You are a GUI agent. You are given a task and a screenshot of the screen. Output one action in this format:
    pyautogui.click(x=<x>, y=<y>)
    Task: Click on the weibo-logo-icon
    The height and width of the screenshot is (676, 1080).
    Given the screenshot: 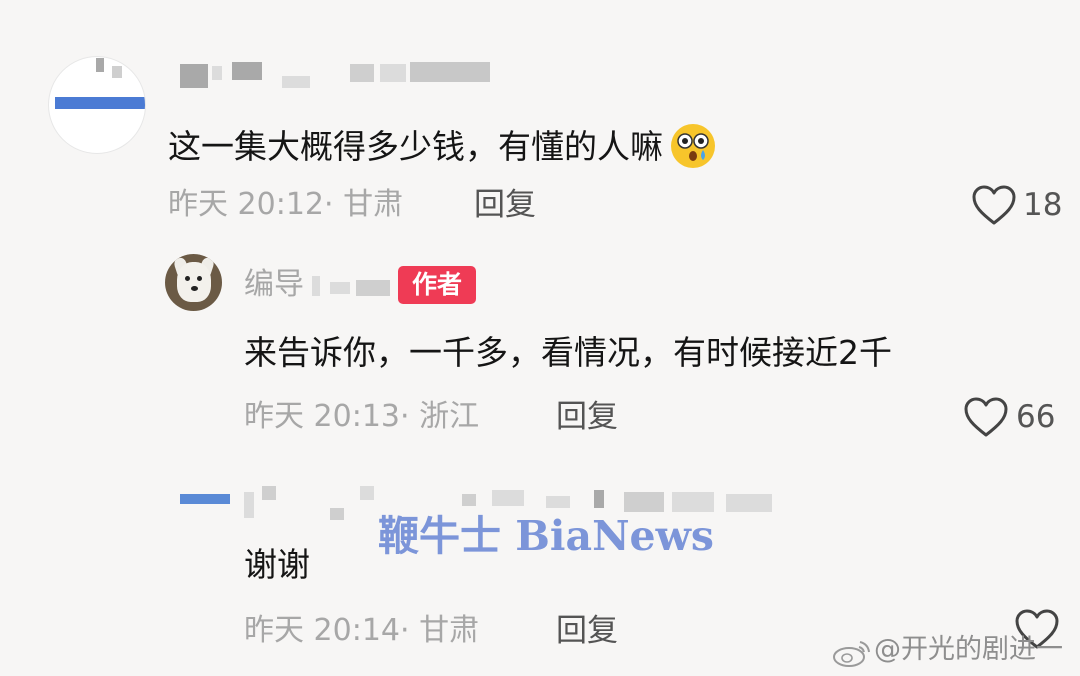 What is the action you would take?
    pyautogui.click(x=851, y=654)
    